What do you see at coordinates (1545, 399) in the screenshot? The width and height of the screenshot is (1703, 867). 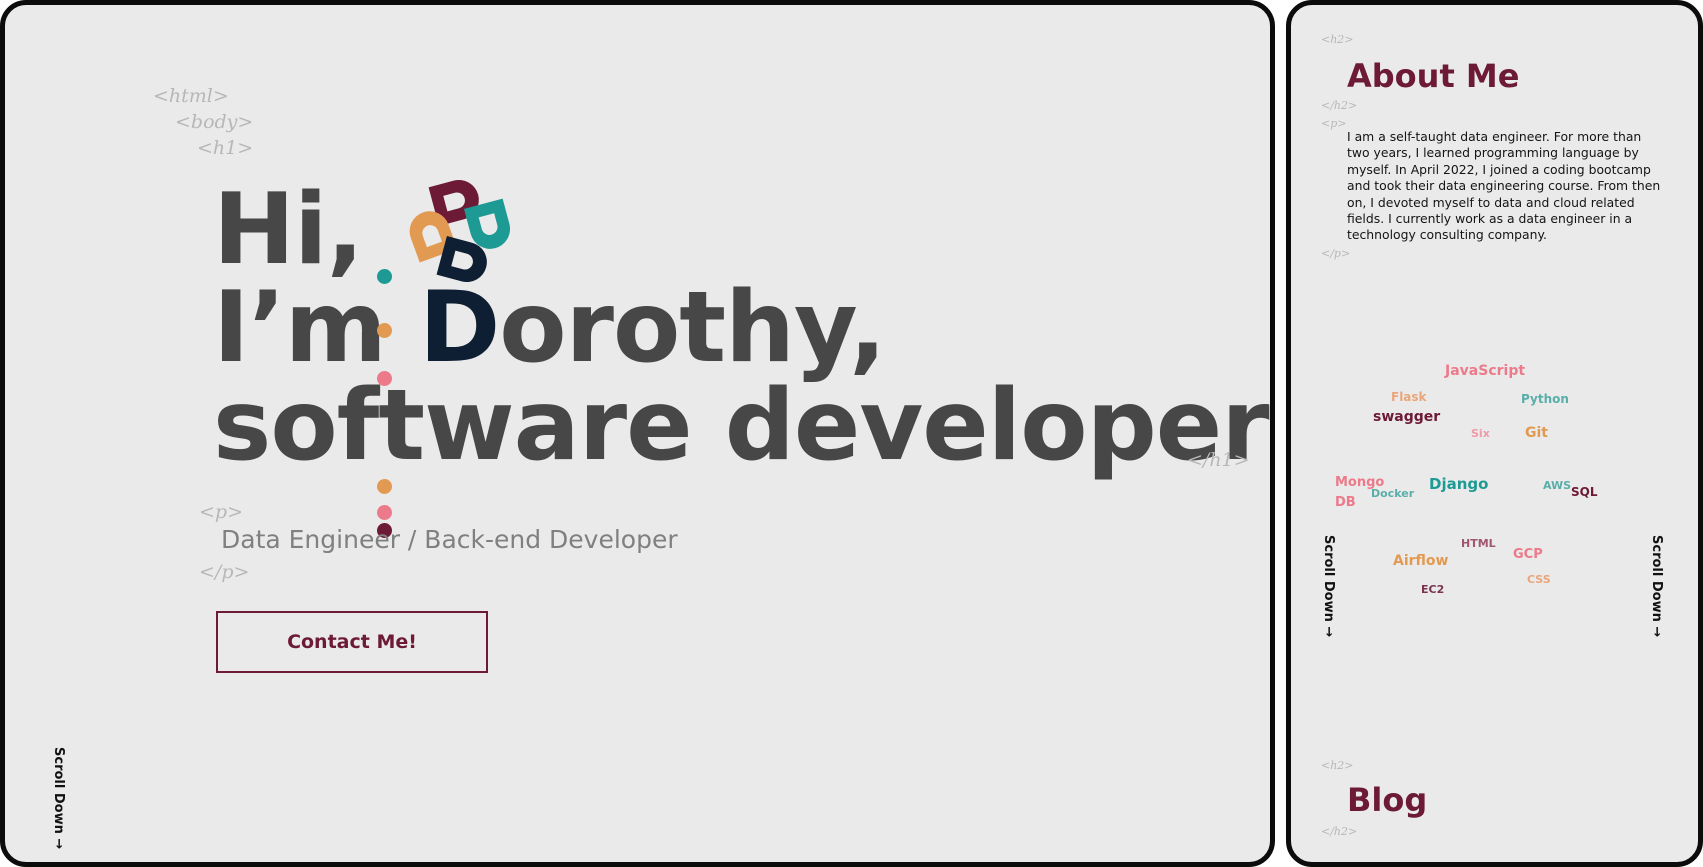 I see `skill-tag: Python` at bounding box center [1545, 399].